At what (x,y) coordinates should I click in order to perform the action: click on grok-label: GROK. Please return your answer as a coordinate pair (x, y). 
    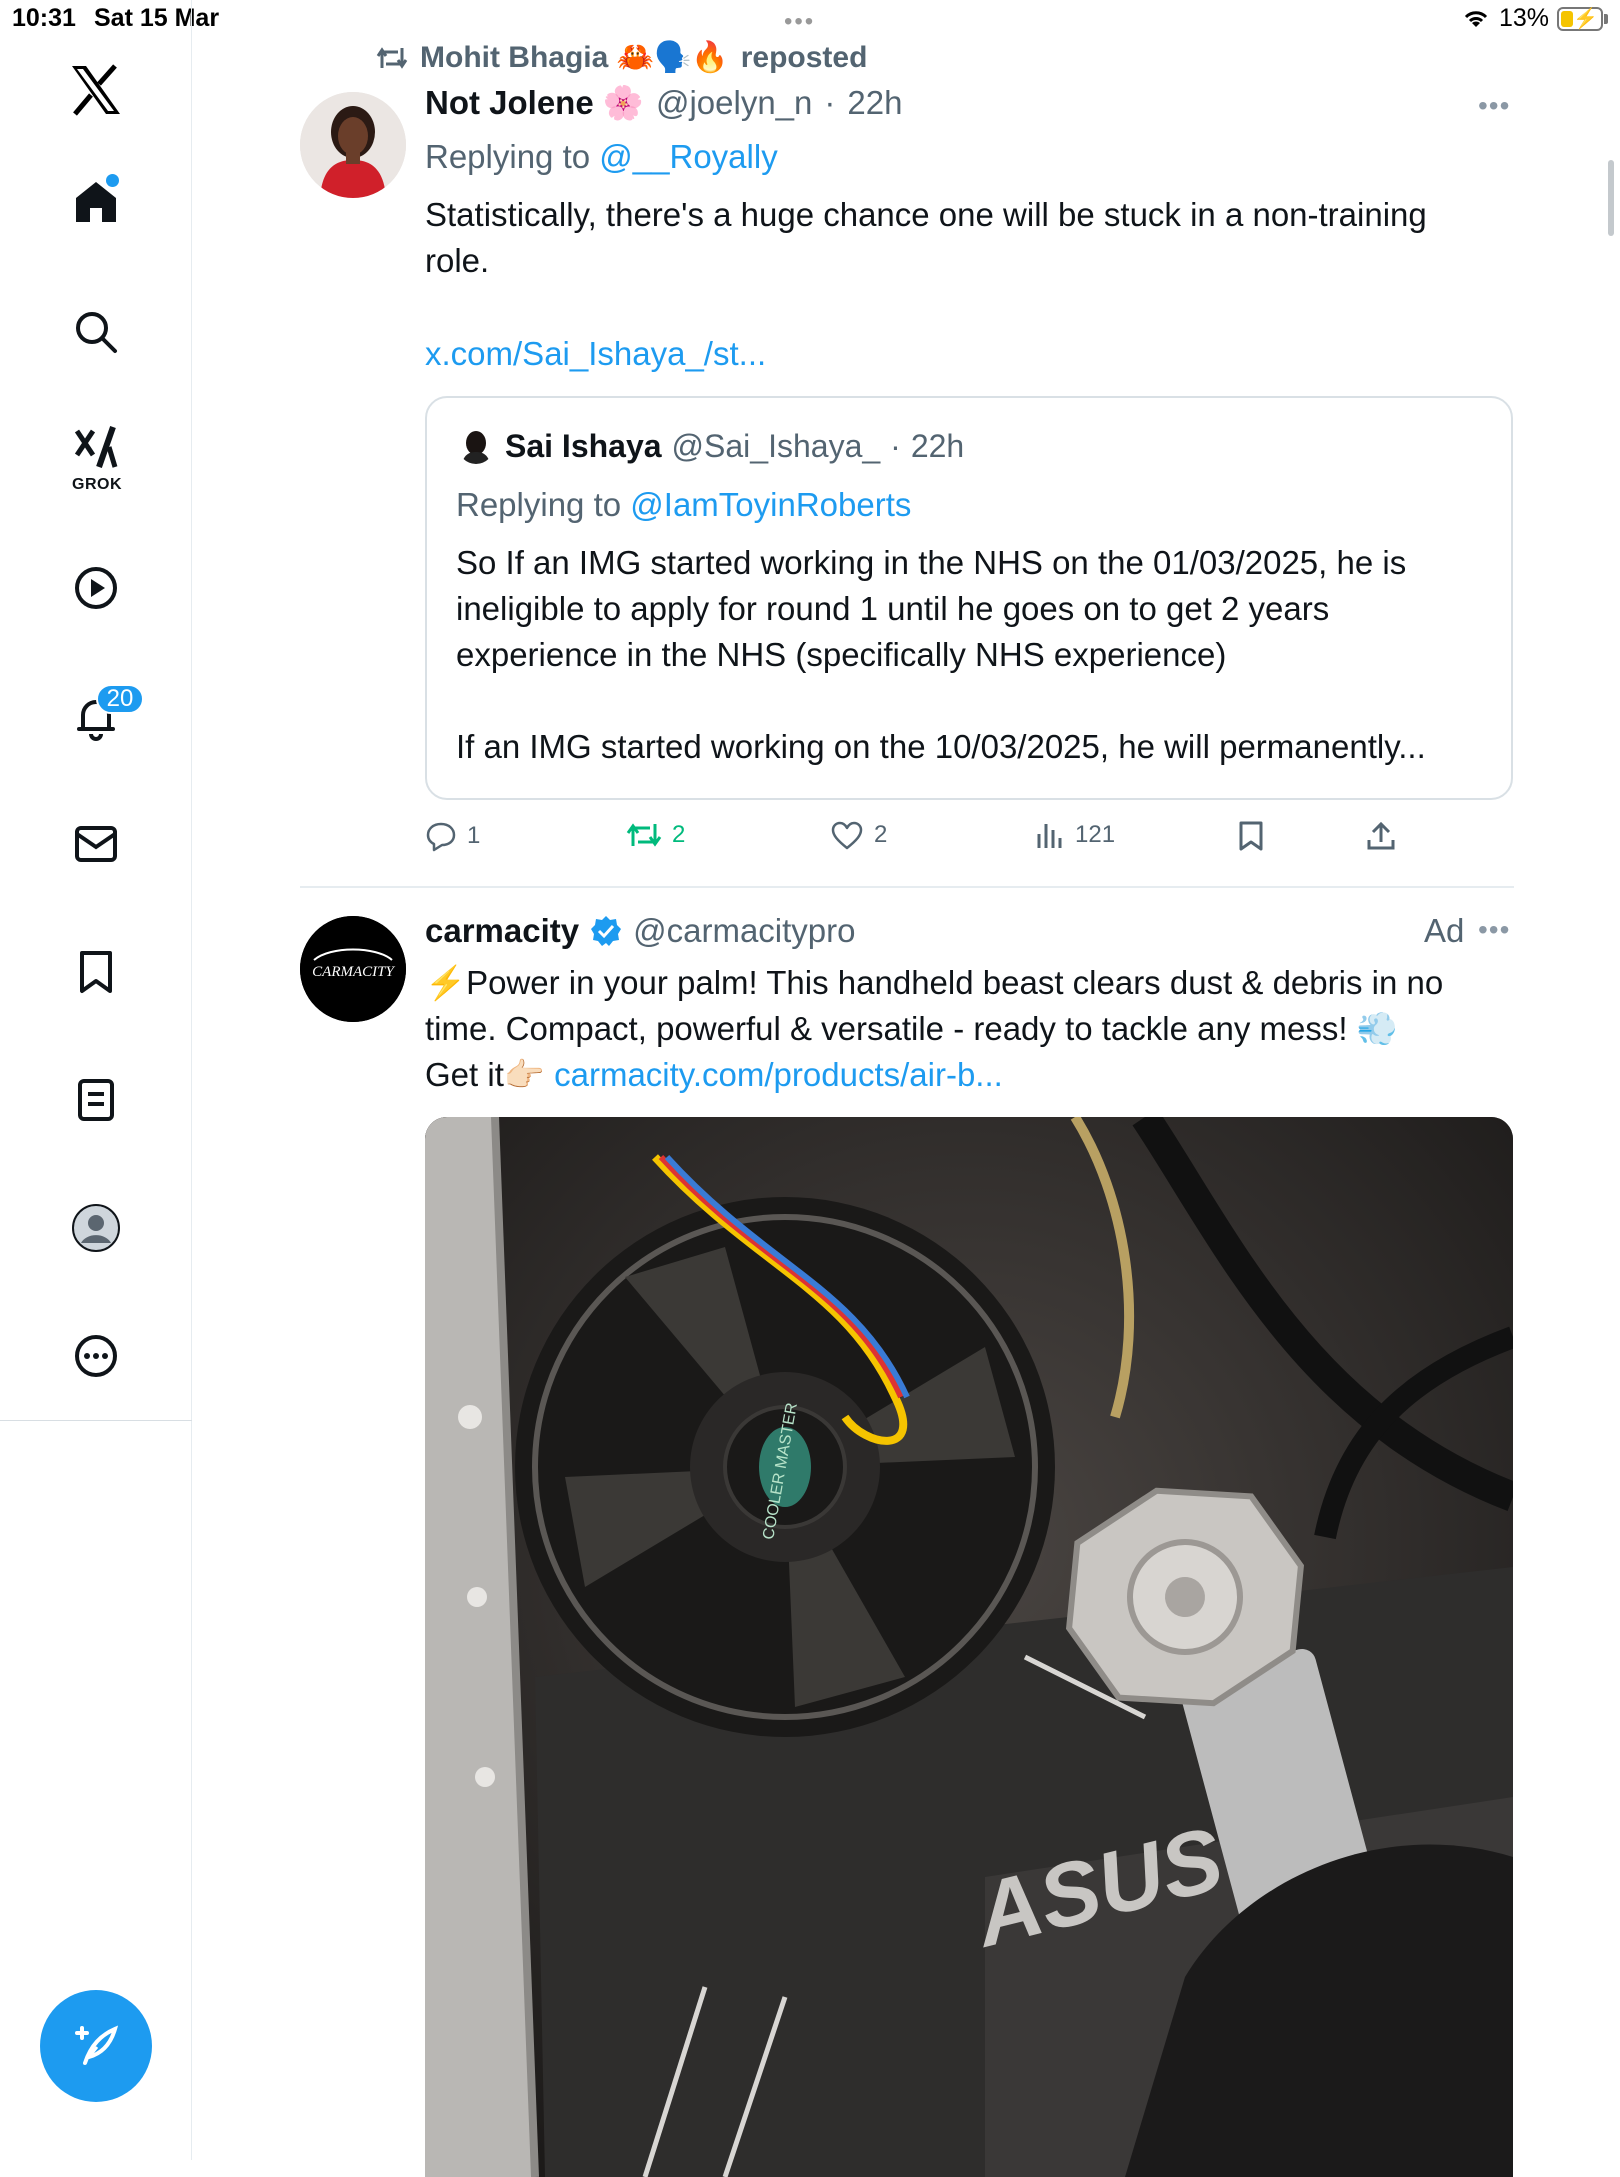
    Looking at the image, I should click on (97, 484).